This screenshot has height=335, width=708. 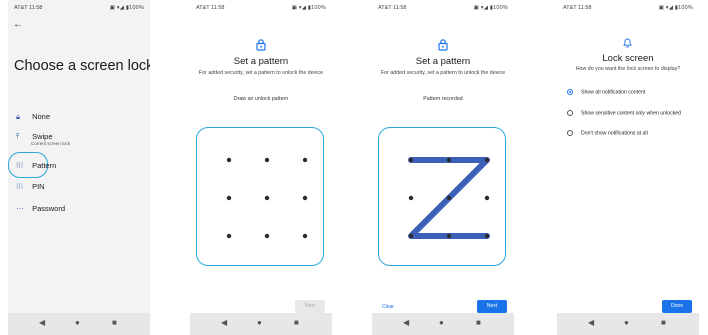 What do you see at coordinates (443, 99) in the screenshot?
I see `pattern-status: Pattern recorded` at bounding box center [443, 99].